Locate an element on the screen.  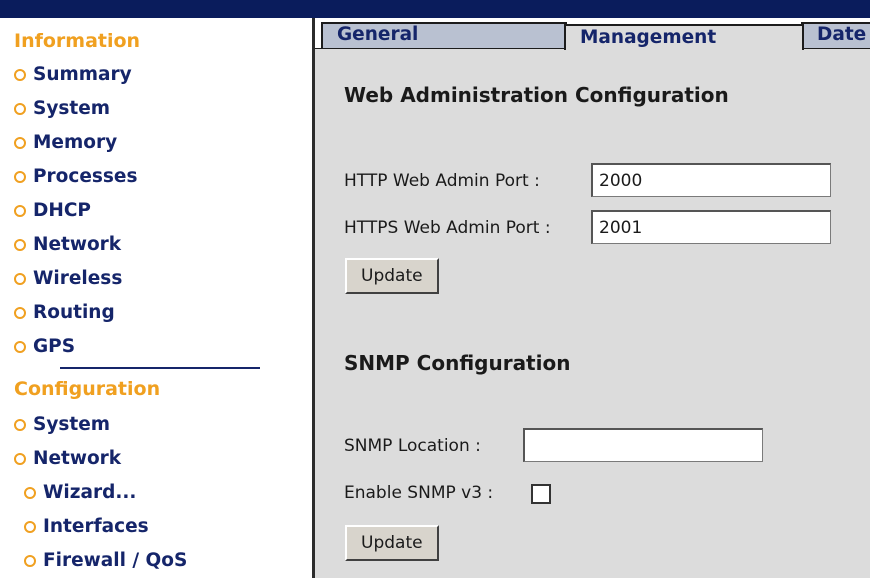
sidebar-item-network: Network is located at coordinates (67, 244).